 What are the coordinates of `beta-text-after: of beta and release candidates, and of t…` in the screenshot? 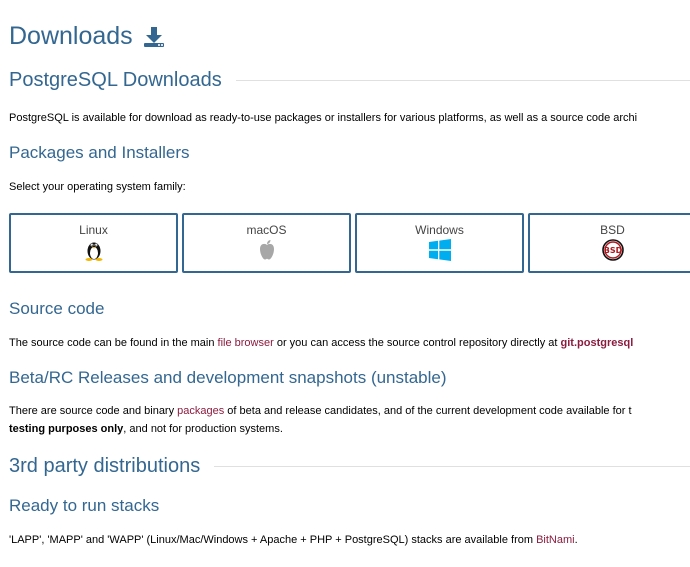 It's located at (428, 411).